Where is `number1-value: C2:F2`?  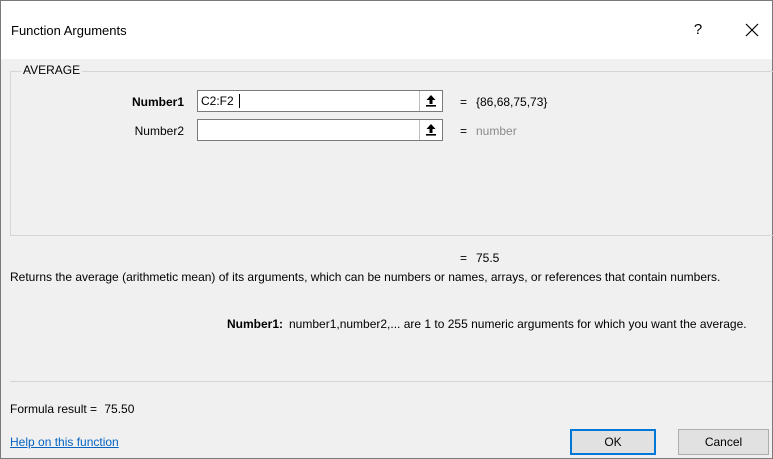 number1-value: C2:F2 is located at coordinates (217, 101).